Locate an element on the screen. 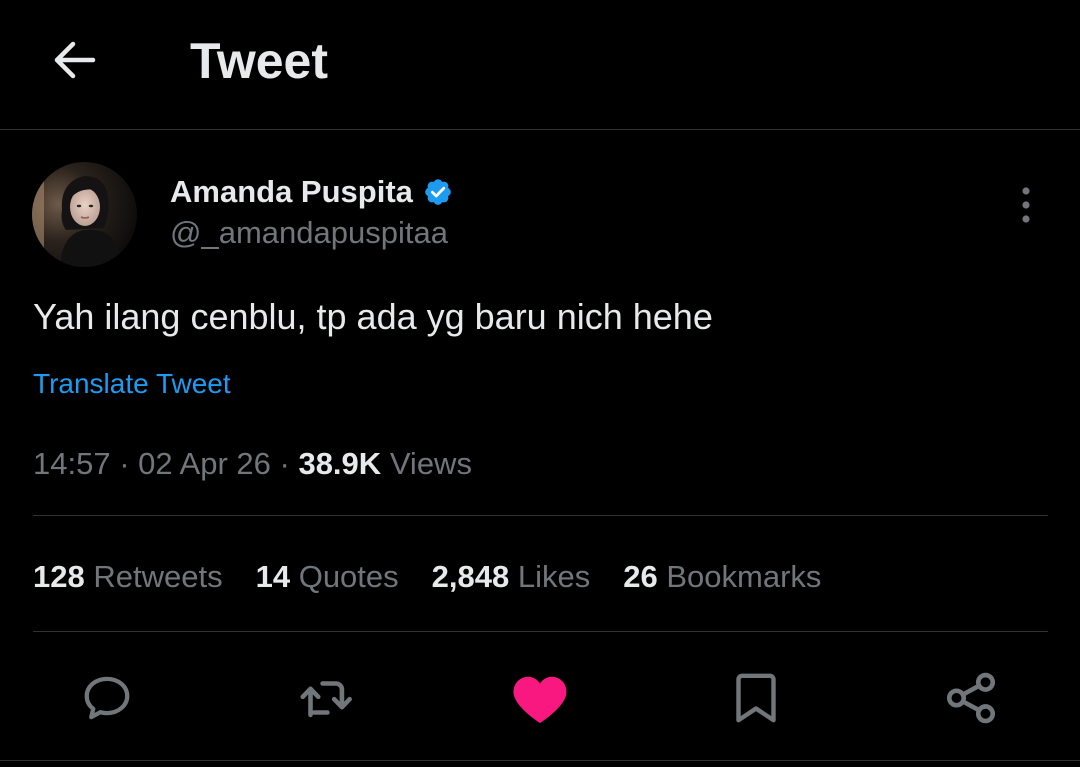 This screenshot has height=767, width=1080. reply-icon is located at coordinates (107, 698).